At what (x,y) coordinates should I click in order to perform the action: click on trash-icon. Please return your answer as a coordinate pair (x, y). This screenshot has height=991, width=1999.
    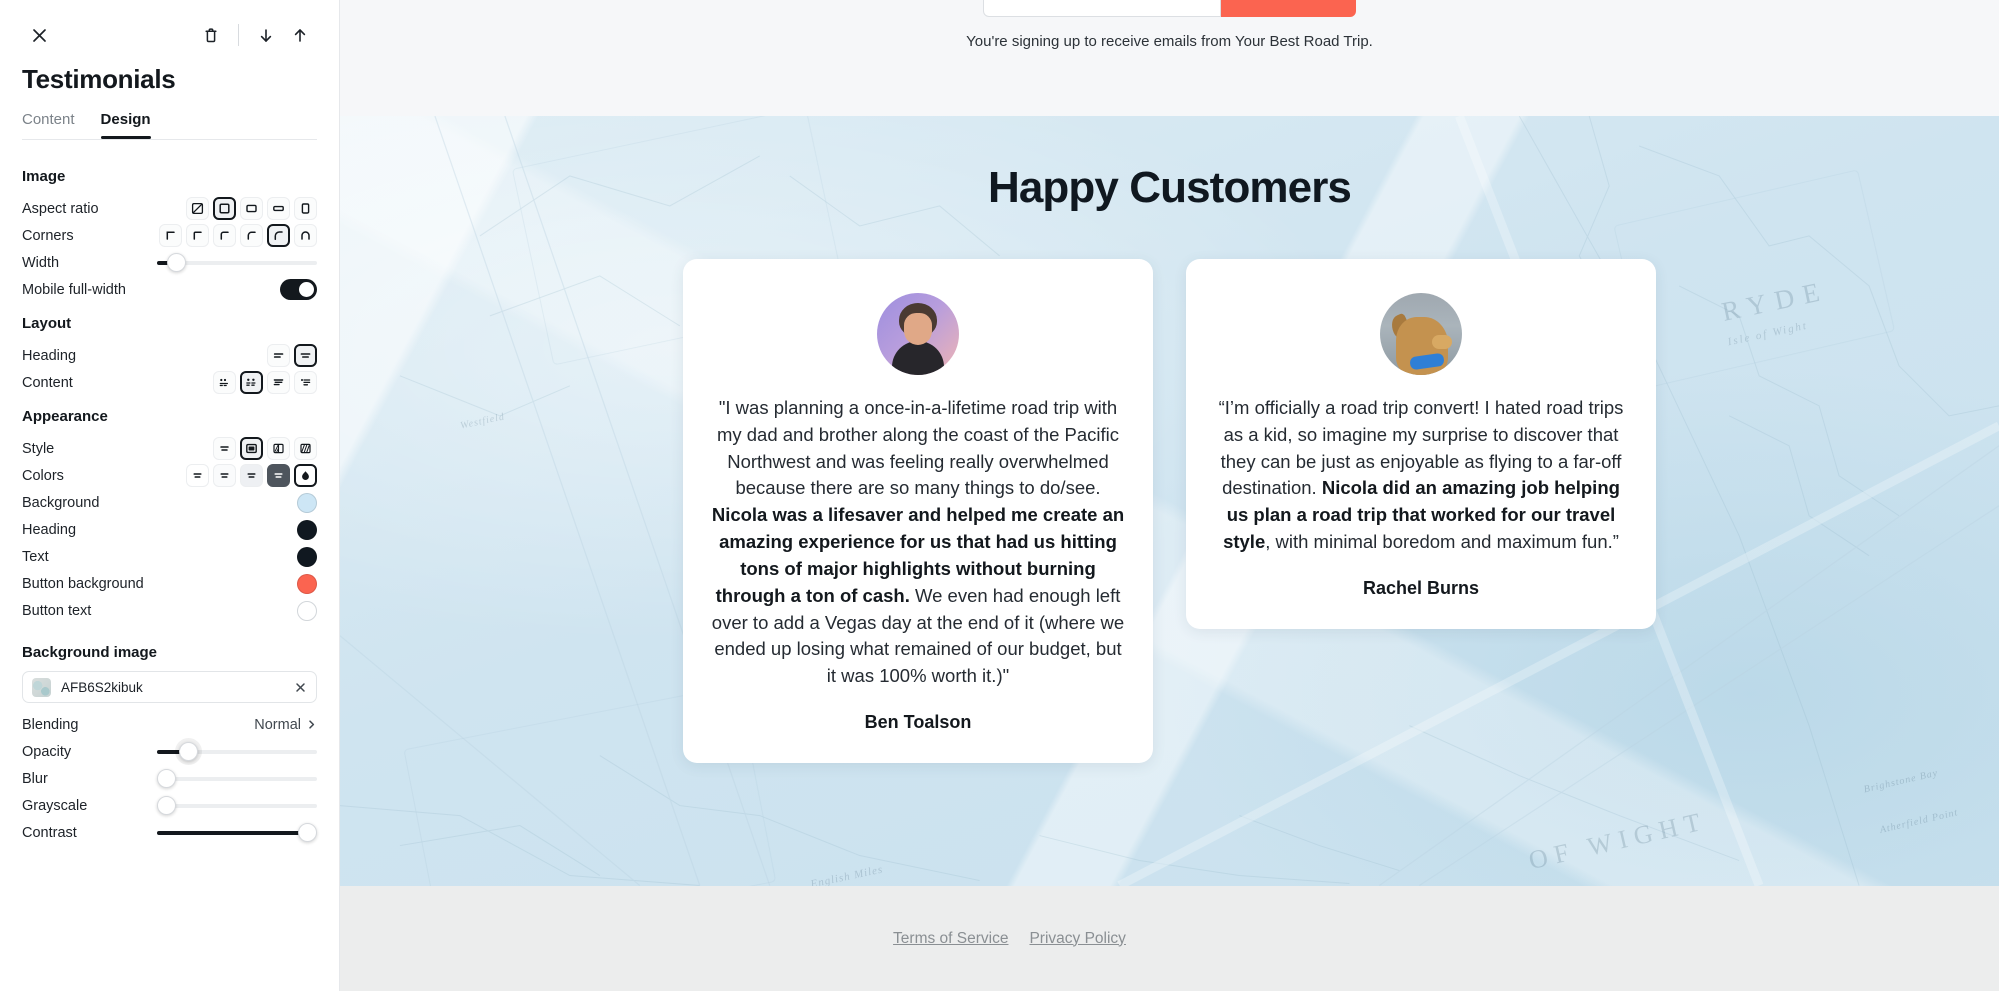
    Looking at the image, I should click on (211, 35).